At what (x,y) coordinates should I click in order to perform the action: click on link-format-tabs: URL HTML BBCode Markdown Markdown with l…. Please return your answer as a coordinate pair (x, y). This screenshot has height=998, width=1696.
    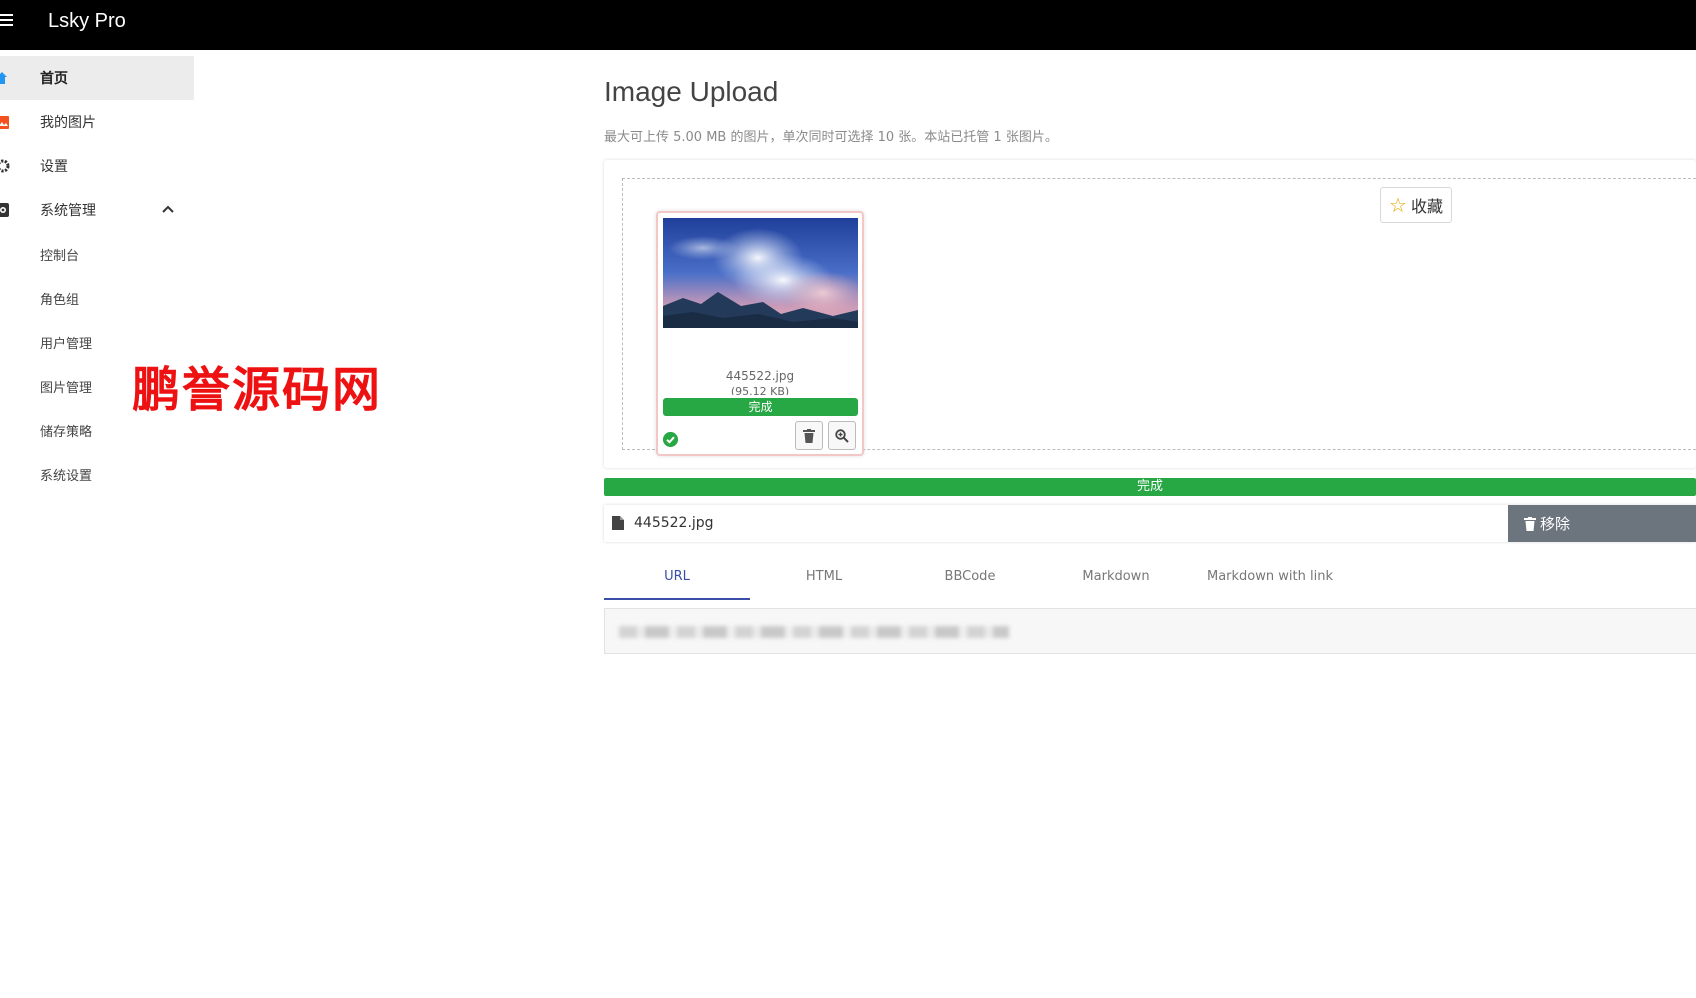
    Looking at the image, I should click on (1150, 581).